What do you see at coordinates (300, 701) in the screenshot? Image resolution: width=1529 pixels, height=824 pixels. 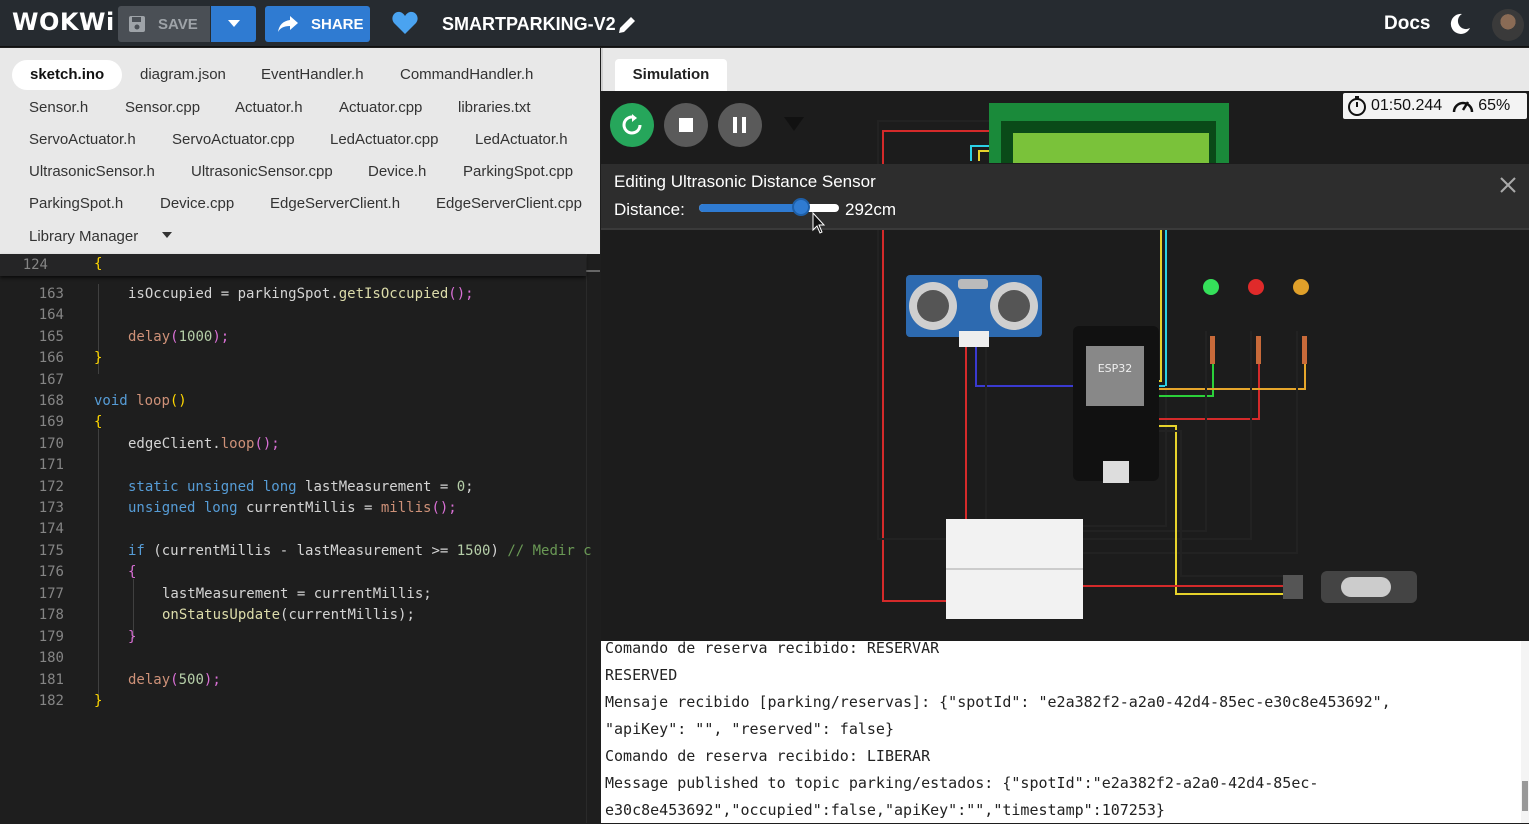 I see `code-line: 182}` at bounding box center [300, 701].